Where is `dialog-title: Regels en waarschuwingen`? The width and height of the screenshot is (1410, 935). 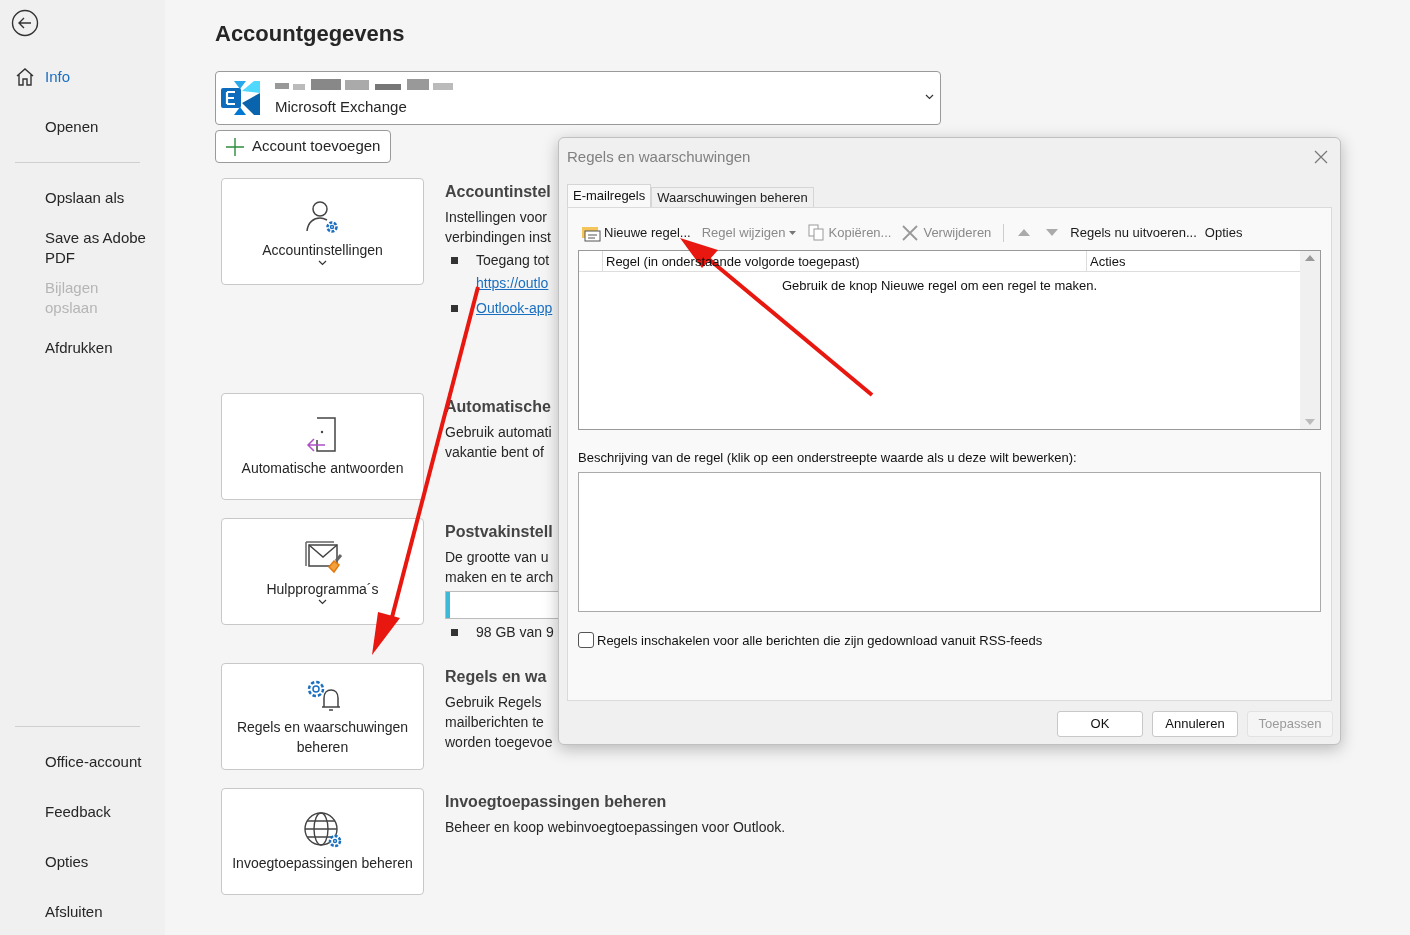
dialog-title: Regels en waarschuwingen is located at coordinates (659, 156).